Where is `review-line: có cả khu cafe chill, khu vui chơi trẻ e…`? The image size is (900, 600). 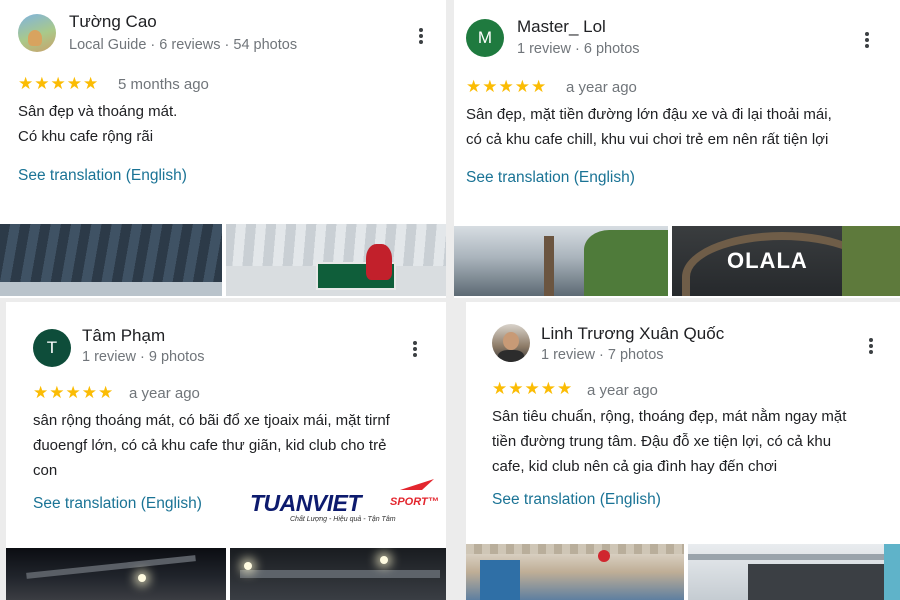 review-line: có cả khu cafe chill, khu vui chơi trẻ e… is located at coordinates (647, 139).